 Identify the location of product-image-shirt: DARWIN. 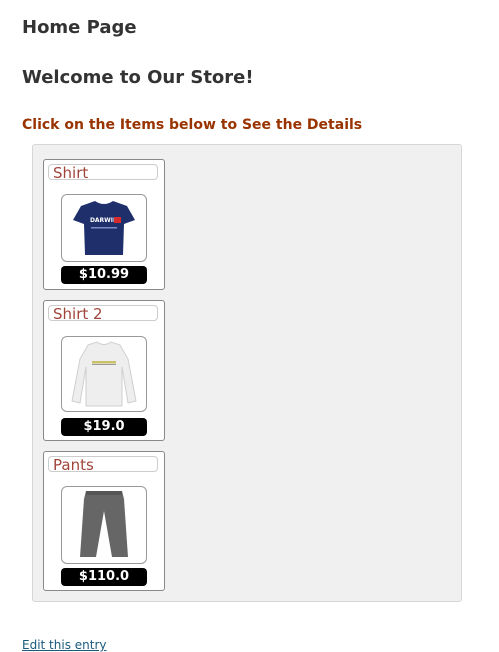
(104, 228).